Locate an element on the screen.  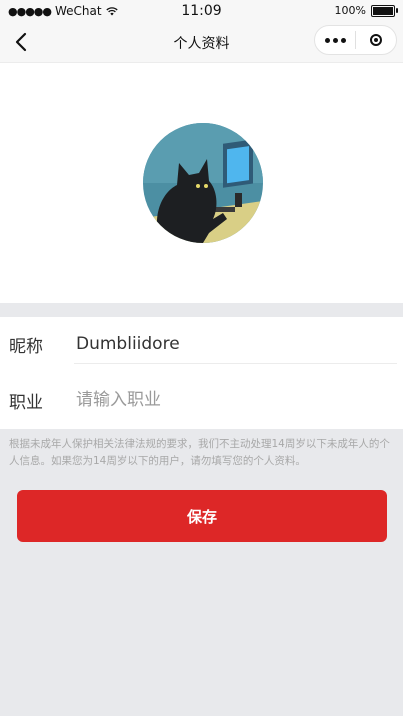
close-button is located at coordinates (376, 40).